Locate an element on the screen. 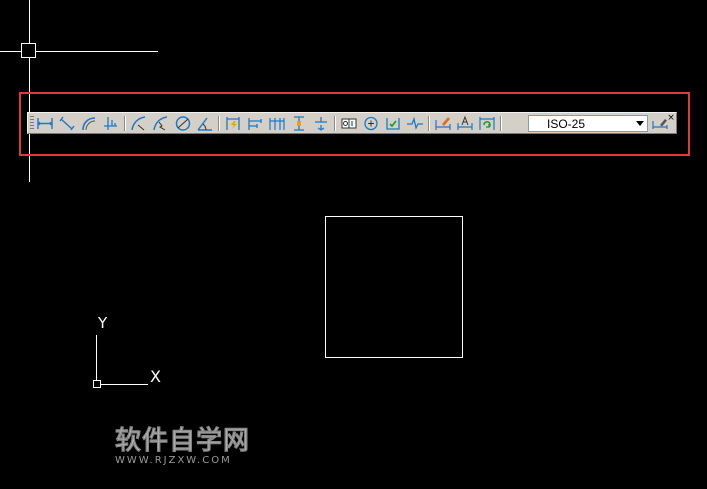 The height and width of the screenshot is (489, 707). ucs-origin-icon is located at coordinates (97, 384).